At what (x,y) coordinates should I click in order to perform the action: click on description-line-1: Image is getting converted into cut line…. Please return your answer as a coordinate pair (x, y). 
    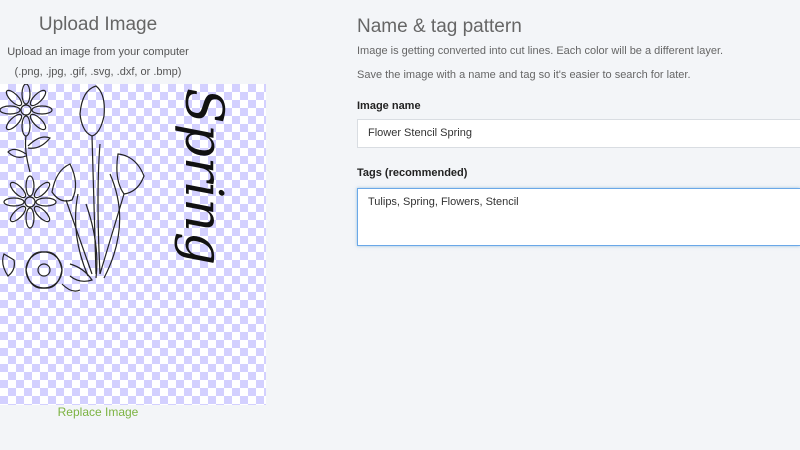
    Looking at the image, I should click on (540, 51).